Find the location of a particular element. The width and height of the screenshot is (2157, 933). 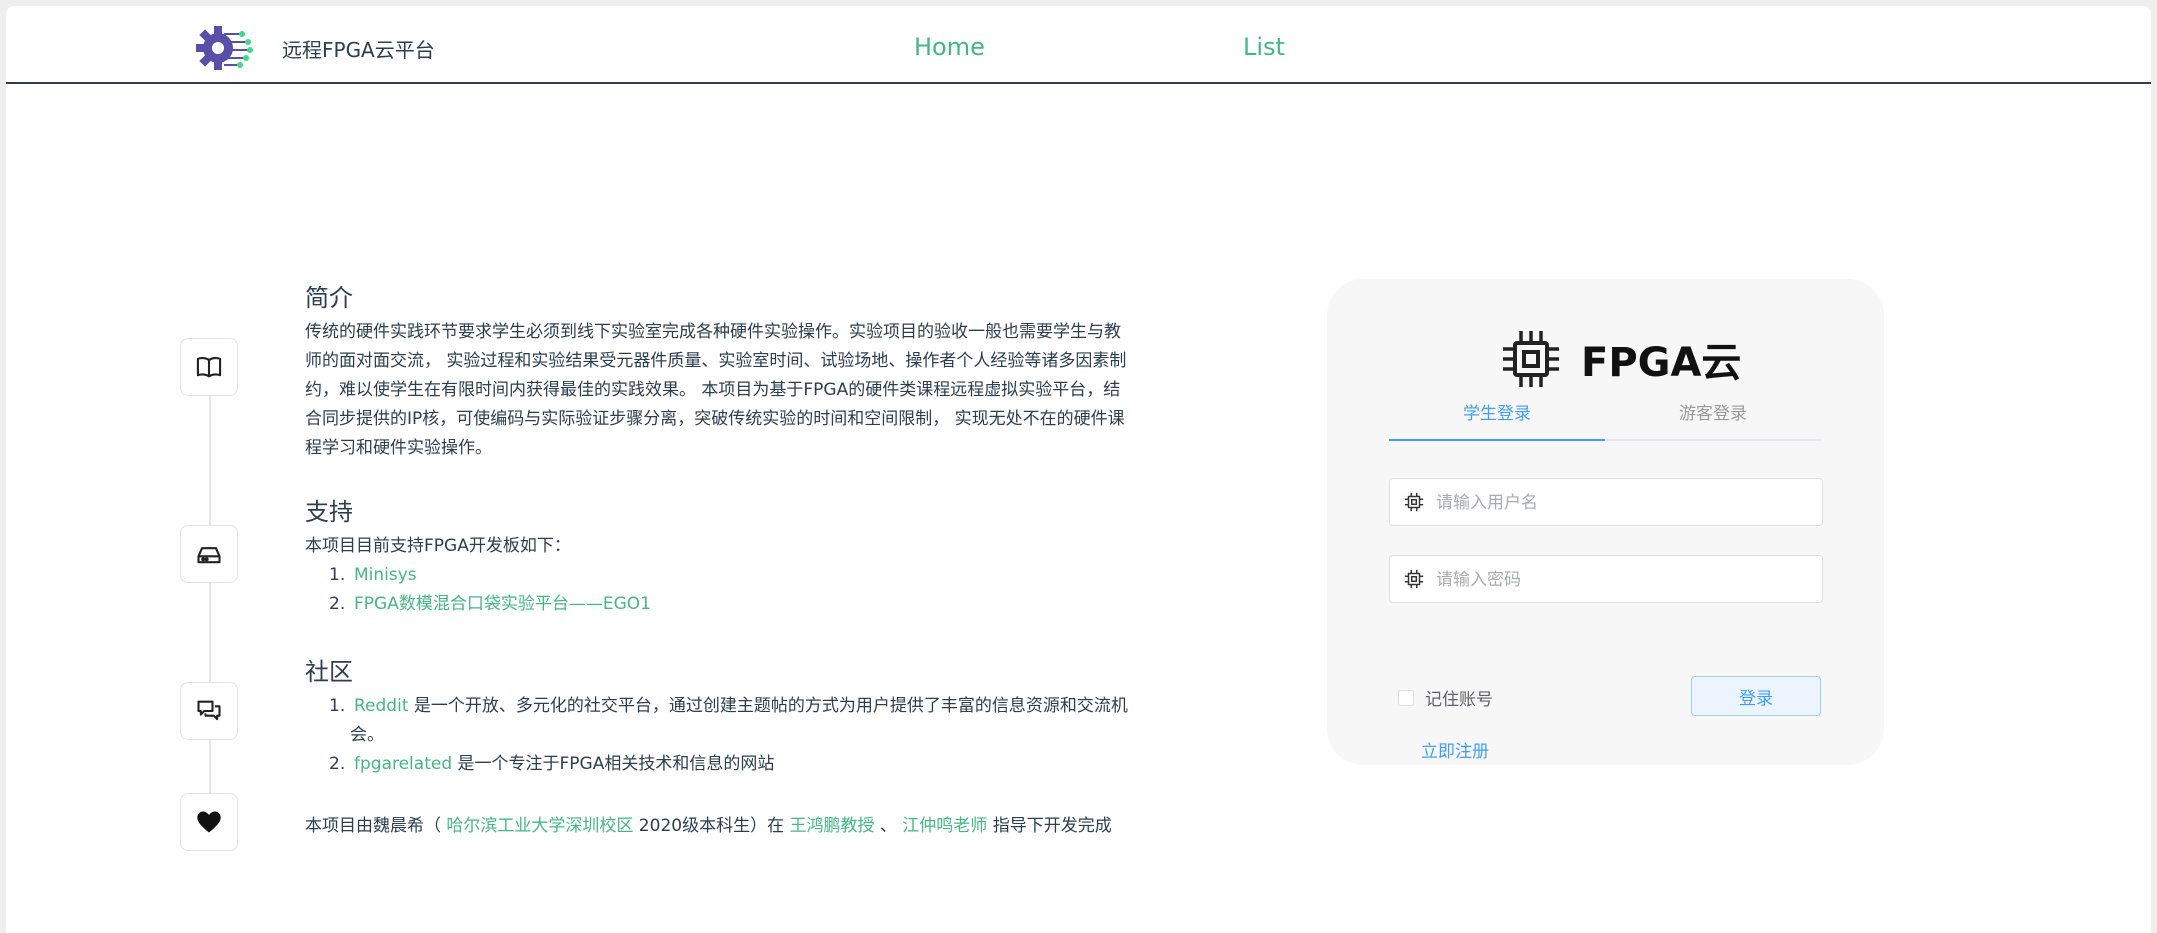

remember-checkbox is located at coordinates (1406, 697).